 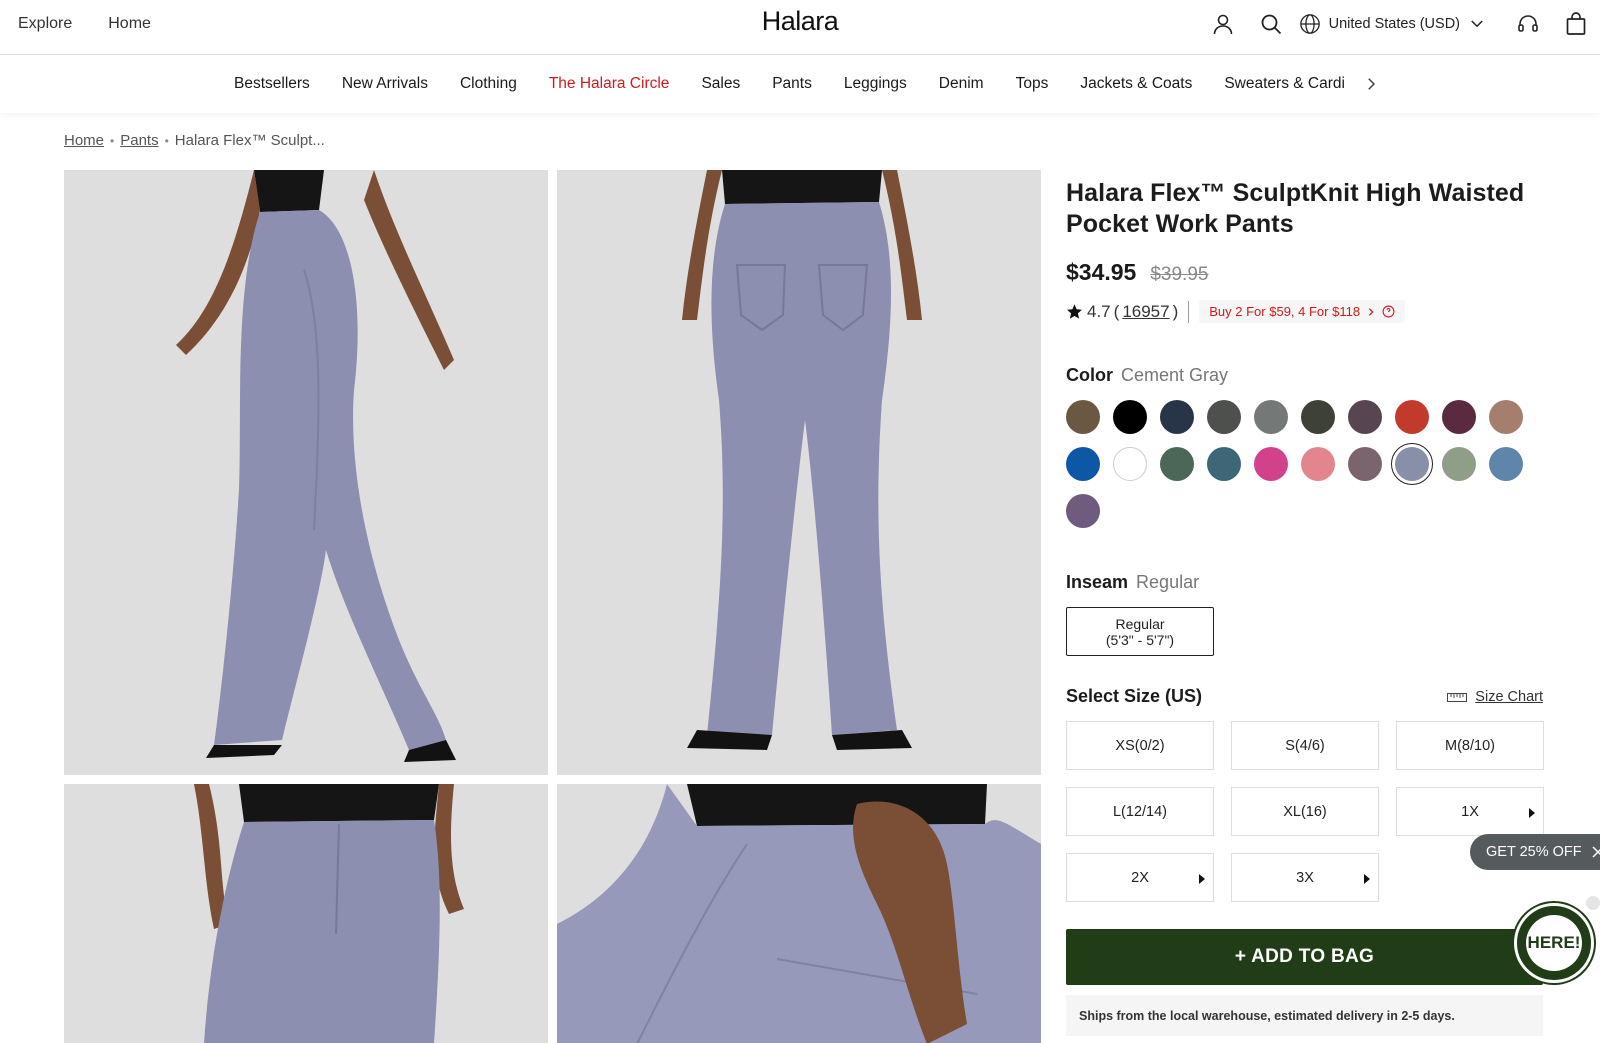 I want to click on globe-icon, so click(x=1309, y=23).